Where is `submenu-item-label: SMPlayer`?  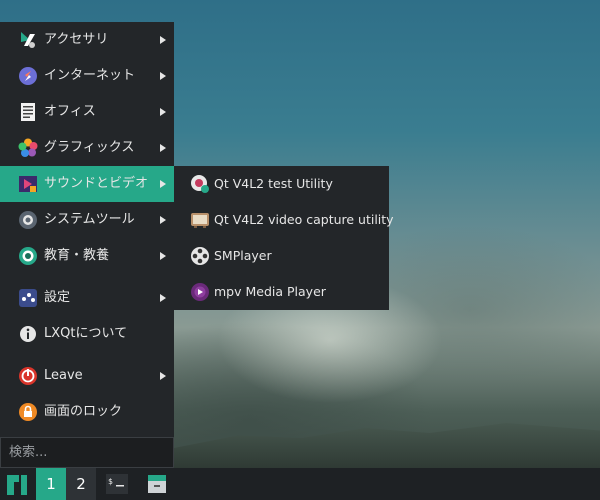 submenu-item-label: SMPlayer is located at coordinates (243, 255).